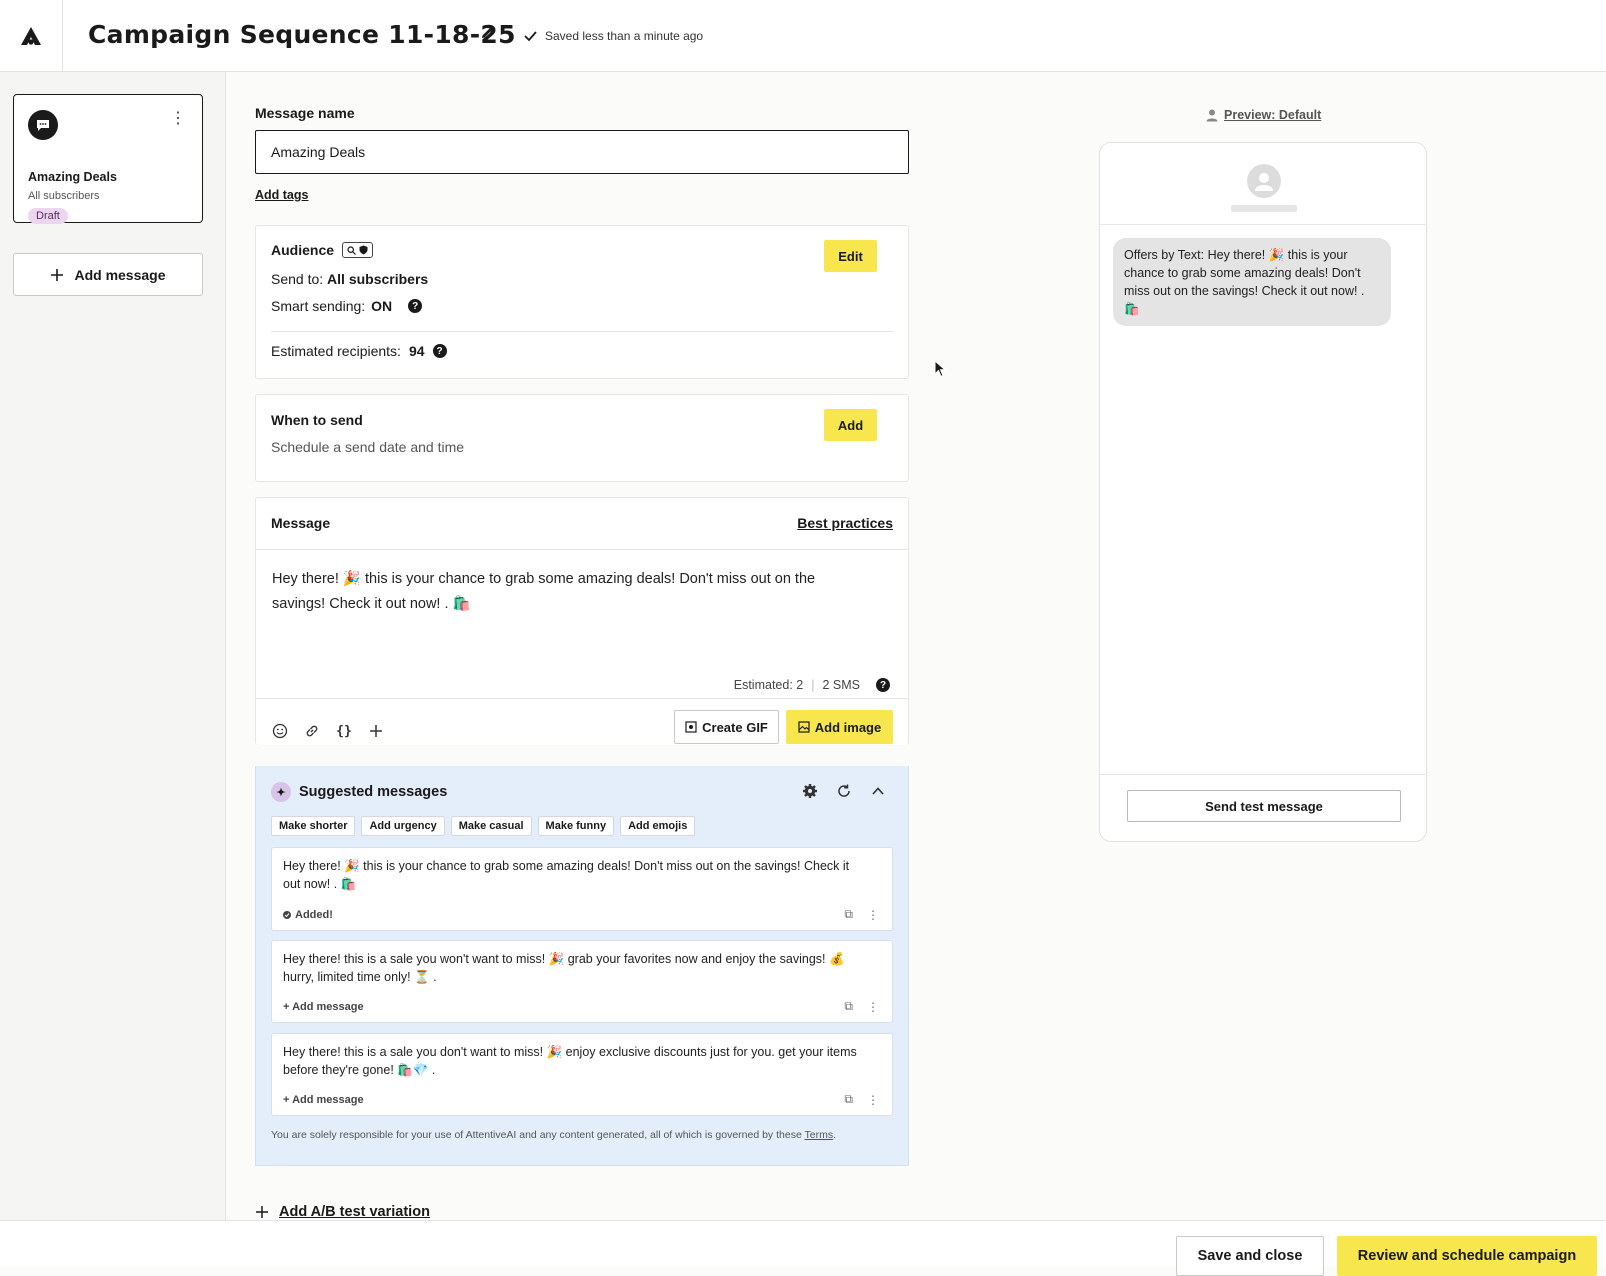  Describe the element at coordinates (354, 1212) in the screenshot. I see `add-ab-test-label: Add A/B test variation` at that location.